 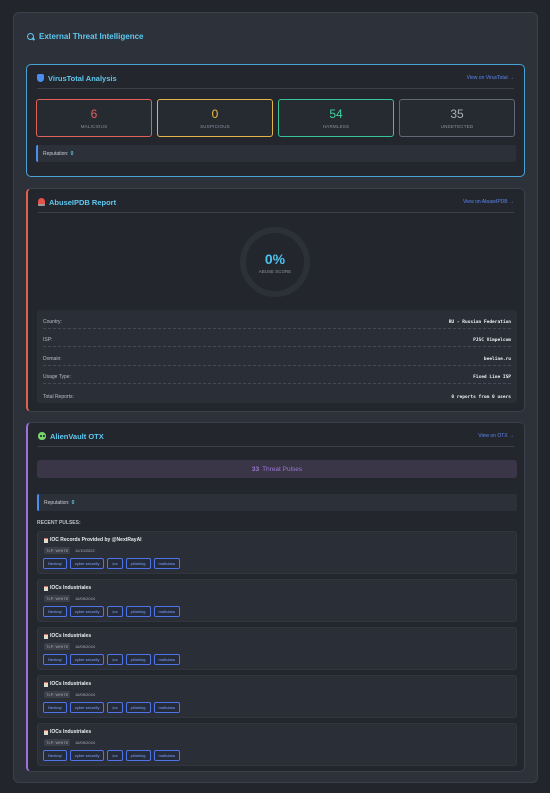 I want to click on pulse-date: 11/10/2022, so click(x=85, y=550).